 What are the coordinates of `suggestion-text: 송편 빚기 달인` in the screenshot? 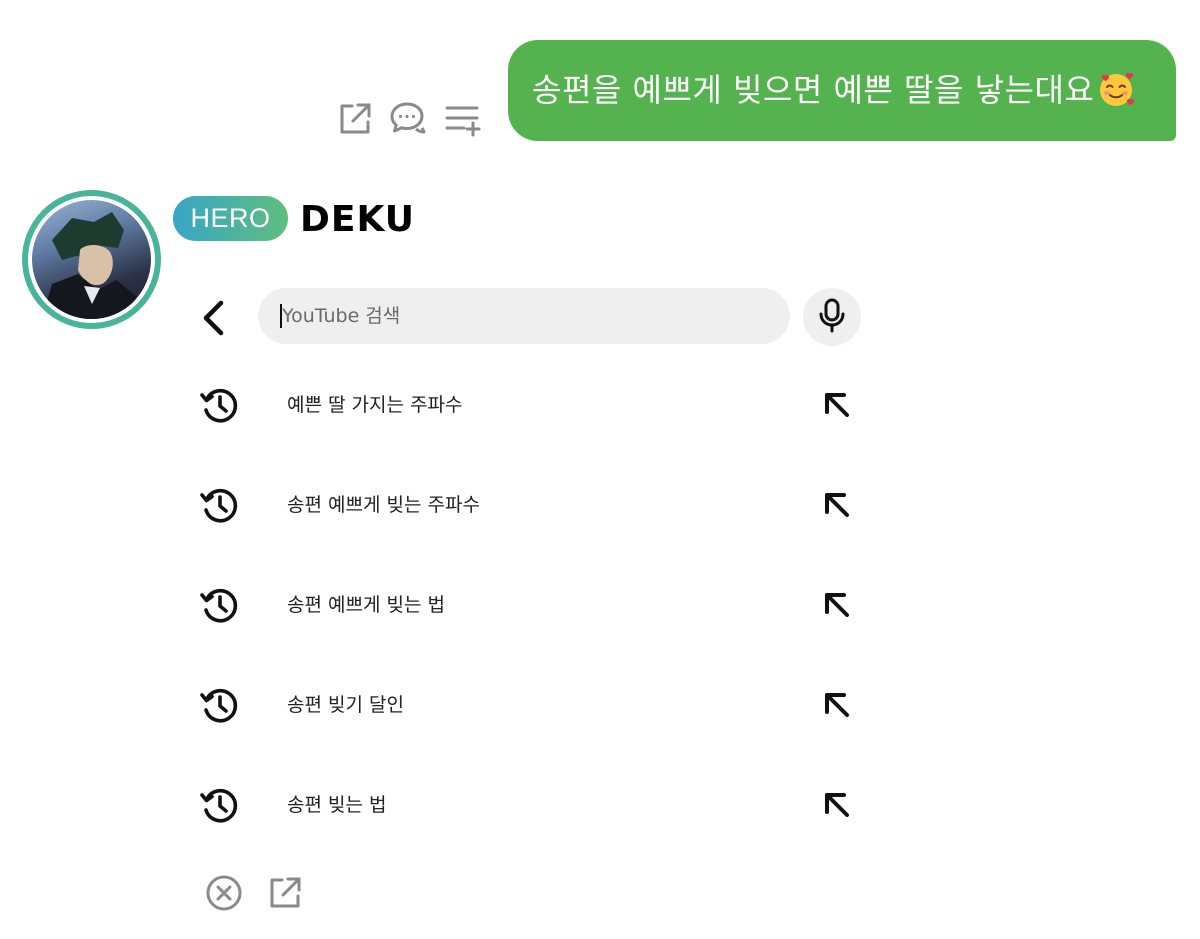 It's located at (345, 705).